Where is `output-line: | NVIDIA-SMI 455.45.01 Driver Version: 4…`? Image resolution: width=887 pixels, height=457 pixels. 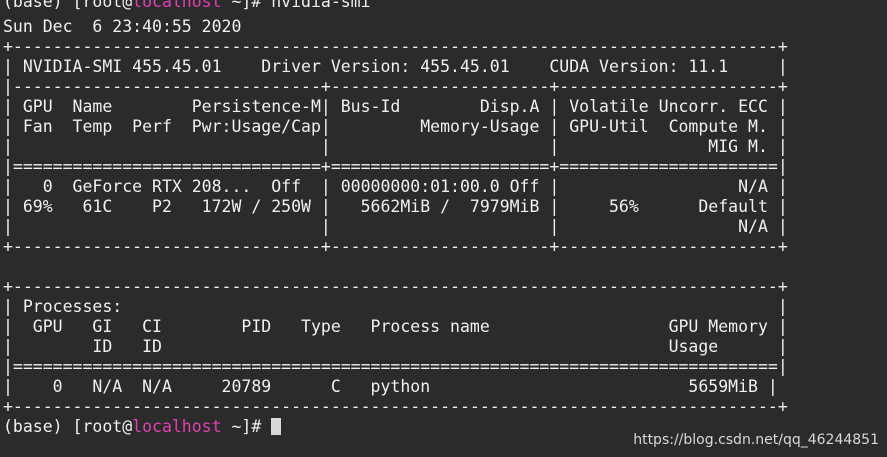
output-line: | NVIDIA-SMI 455.45.01 Driver Version: 4… is located at coordinates (395, 66).